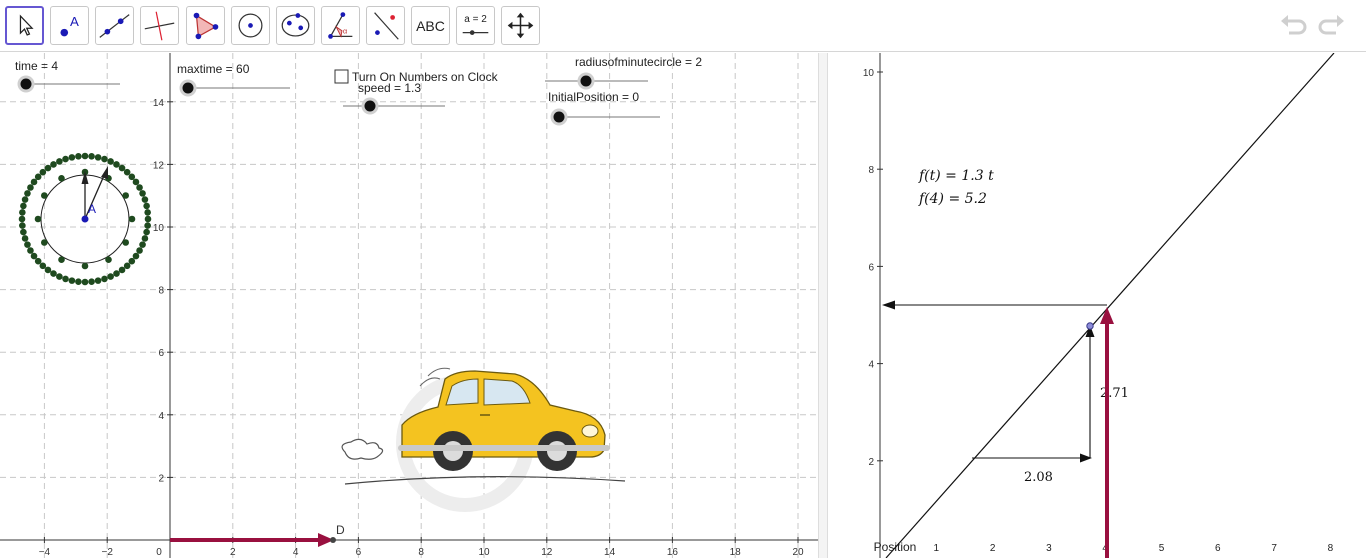 Image resolution: width=1366 pixels, height=558 pixels. I want to click on perpendicular-line-tool-button, so click(159, 25).